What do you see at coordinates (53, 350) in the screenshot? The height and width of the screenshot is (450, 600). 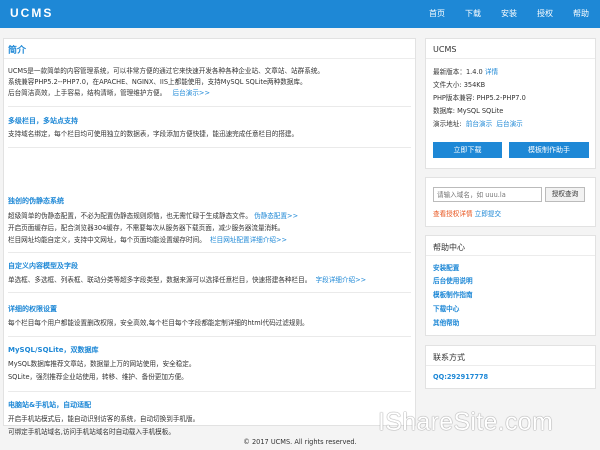 I see `section-title: MySQL/SQLite，双数据库` at bounding box center [53, 350].